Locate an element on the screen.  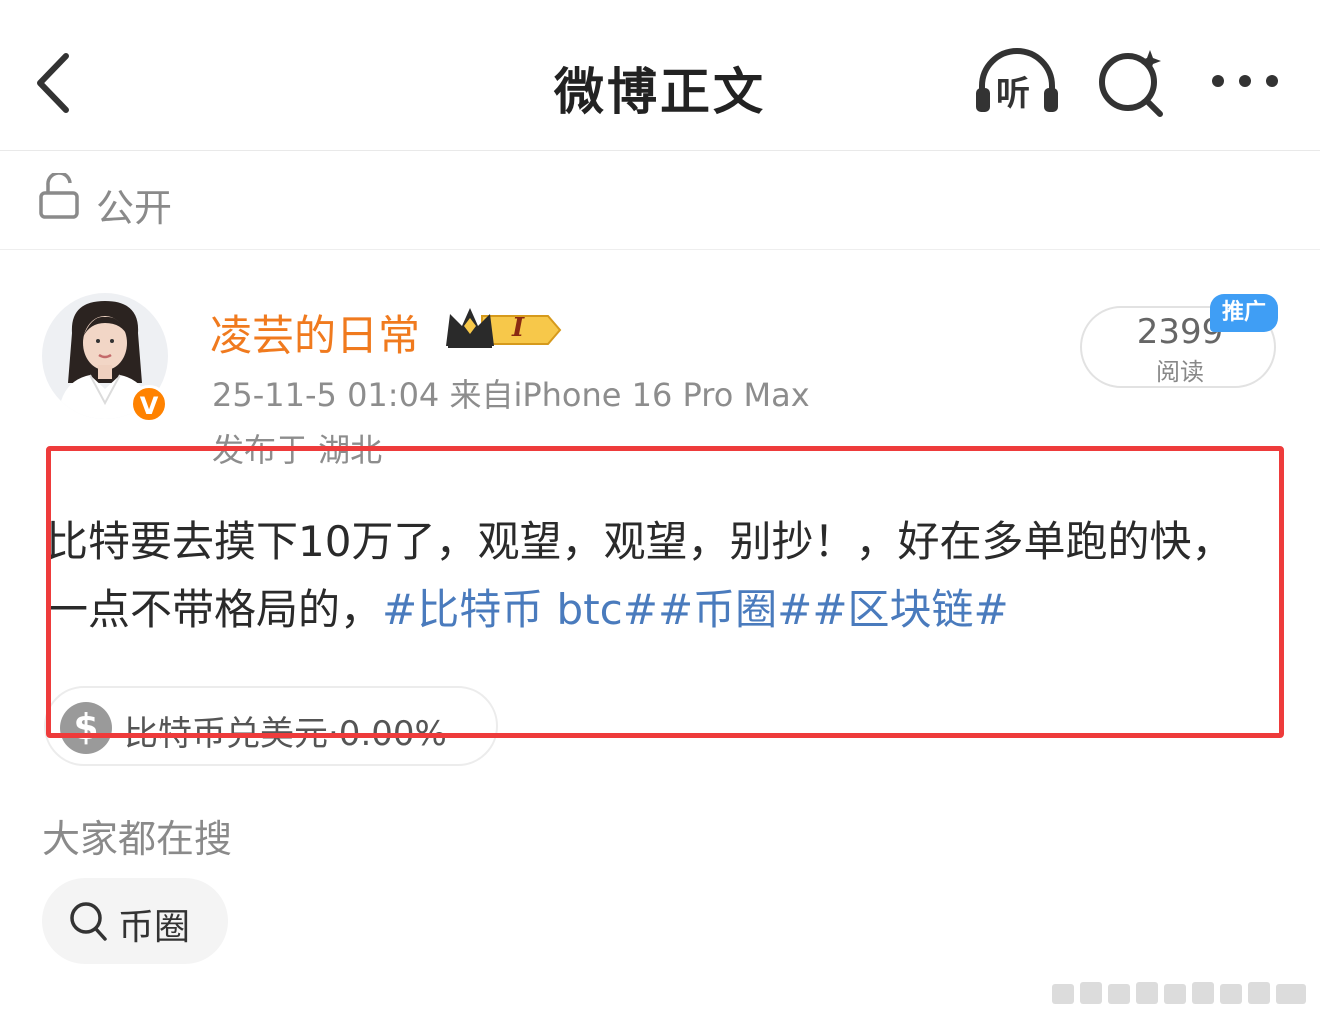
trending-search-title: 大家都在搜 is located at coordinates (137, 839).